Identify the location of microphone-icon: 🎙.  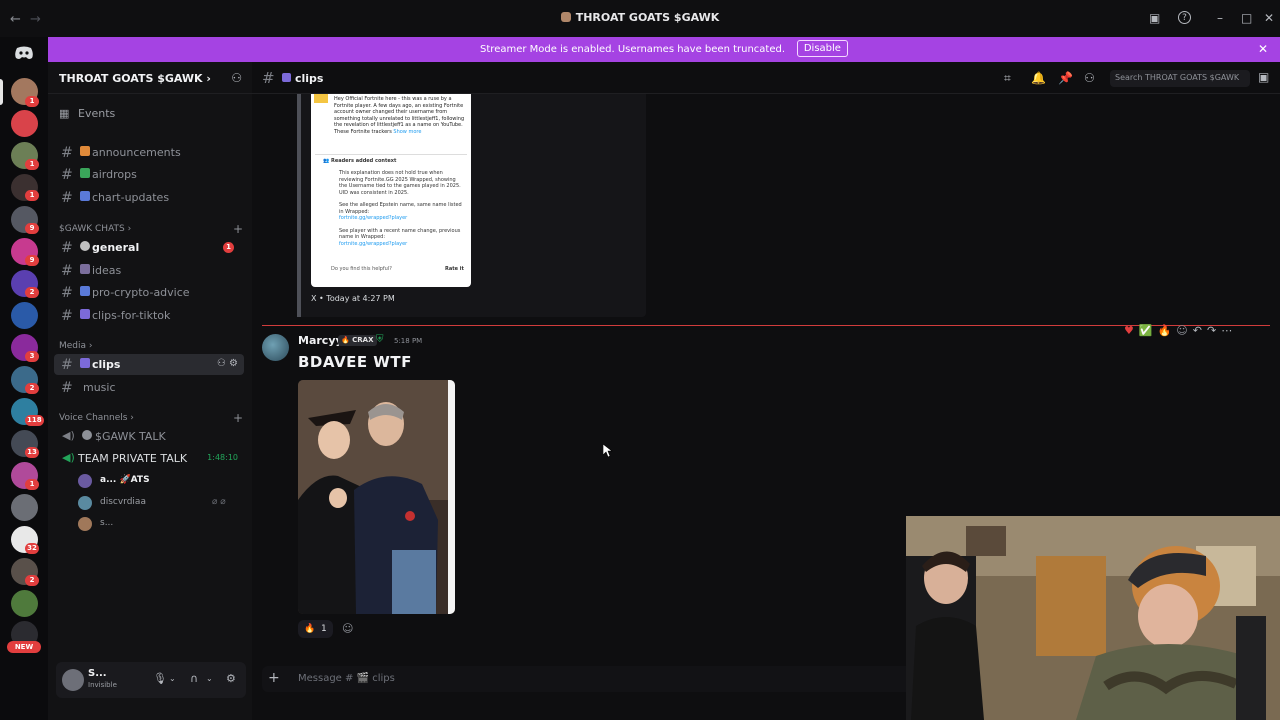
(160, 678).